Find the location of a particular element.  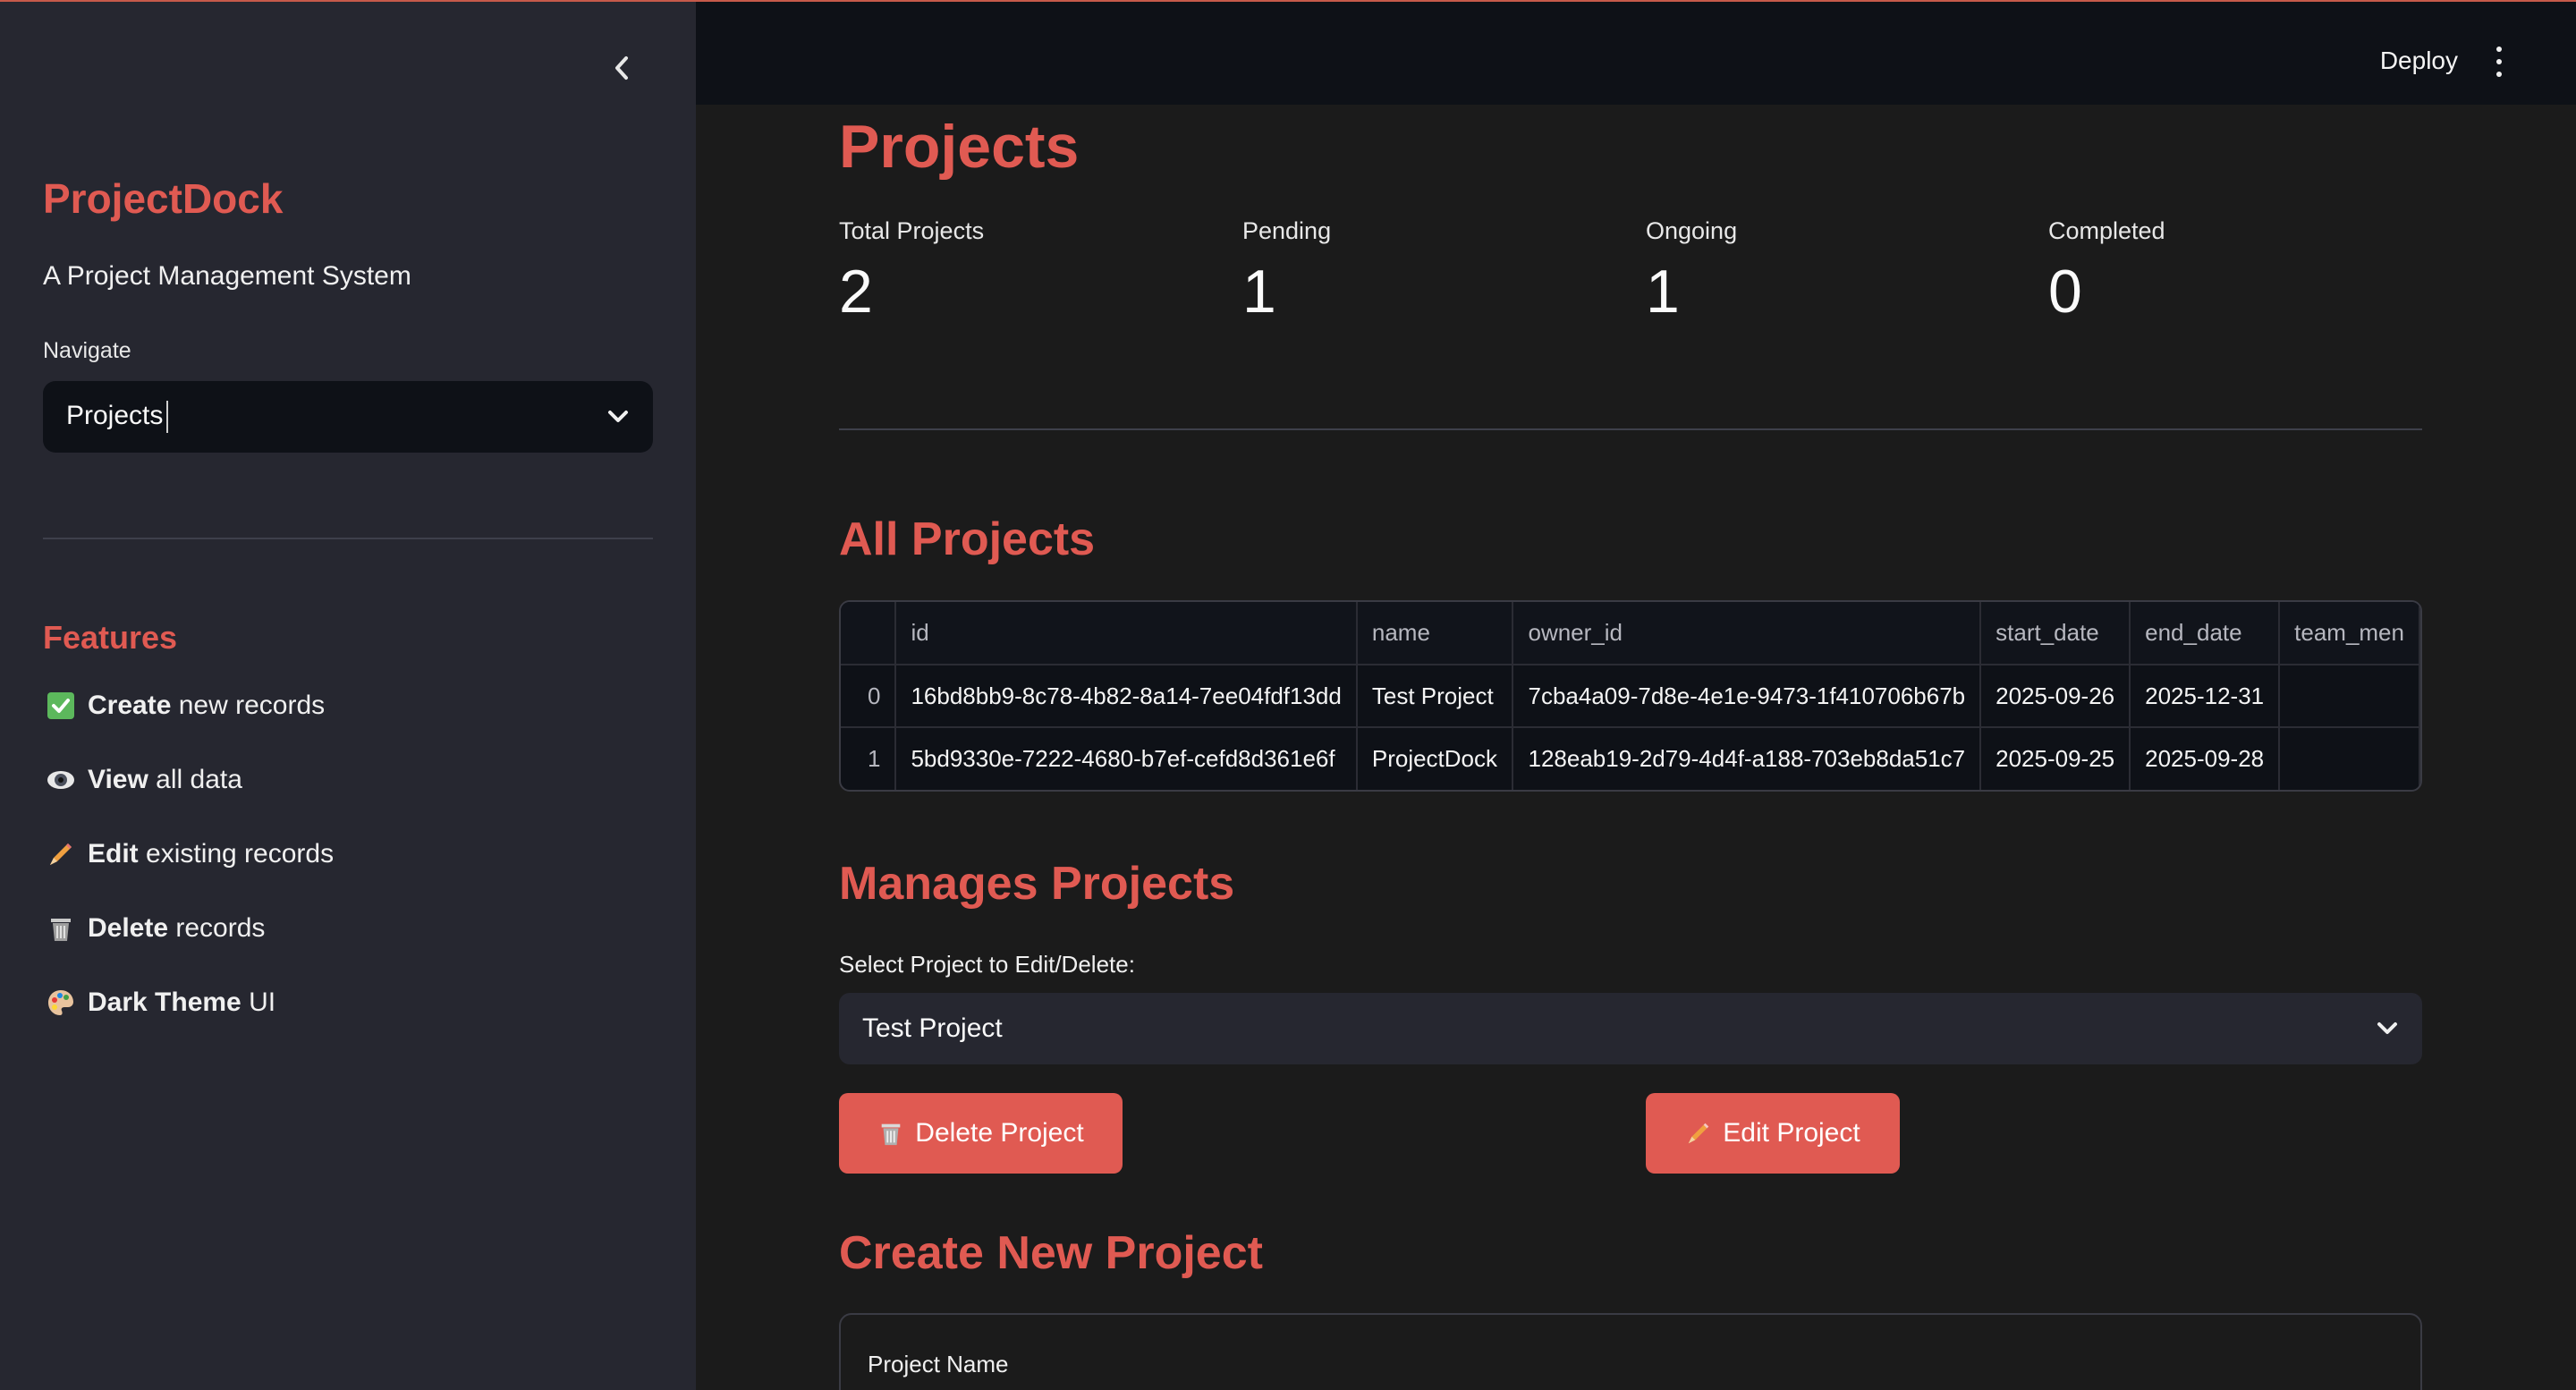

navigate-select-value: Projects is located at coordinates (115, 415).